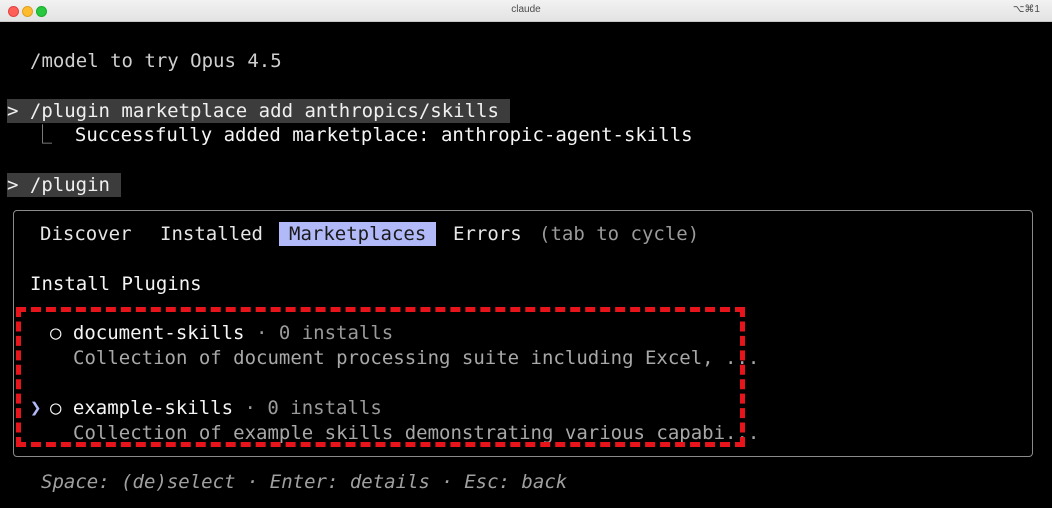 The height and width of the screenshot is (508, 1052). What do you see at coordinates (86, 234) in the screenshot?
I see `tab-discover: Discover` at bounding box center [86, 234].